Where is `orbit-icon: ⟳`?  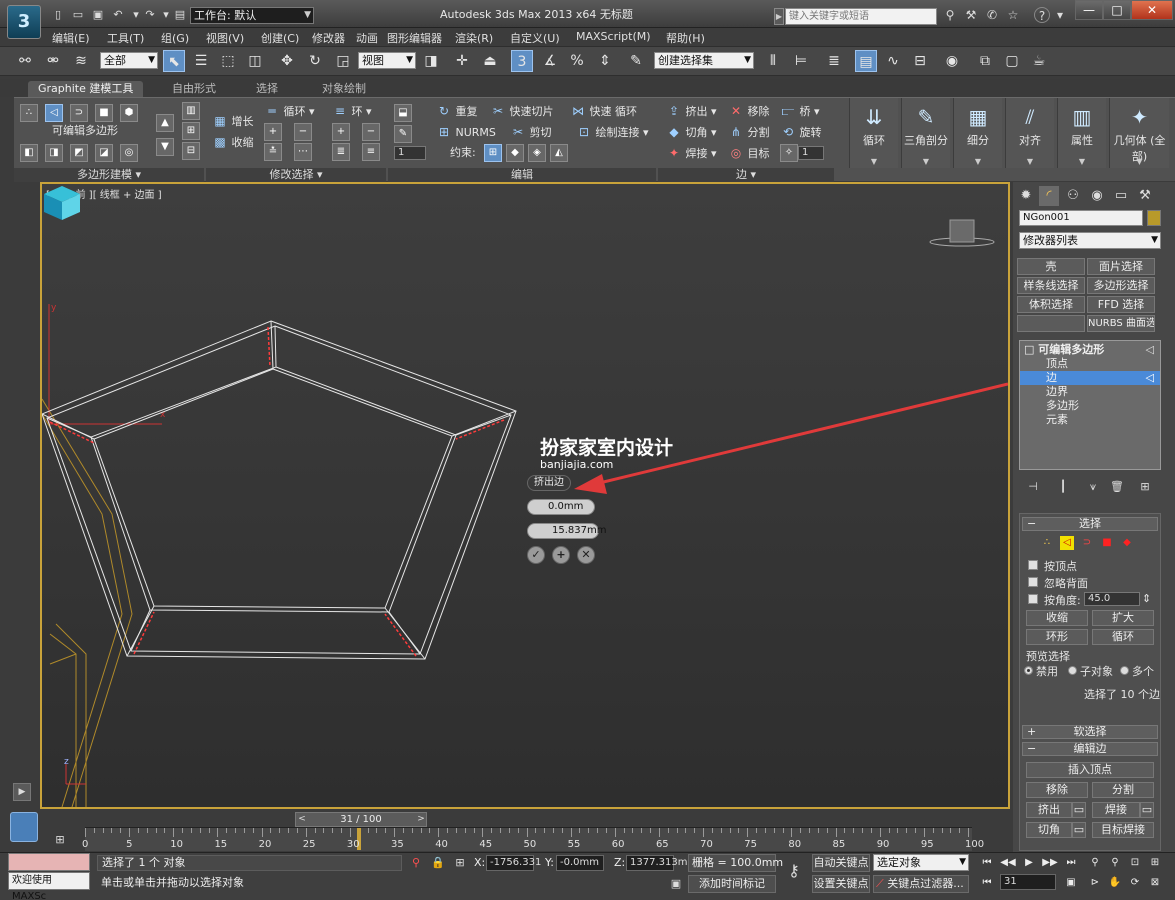
orbit-icon: ⟳ is located at coordinates (1135, 882).